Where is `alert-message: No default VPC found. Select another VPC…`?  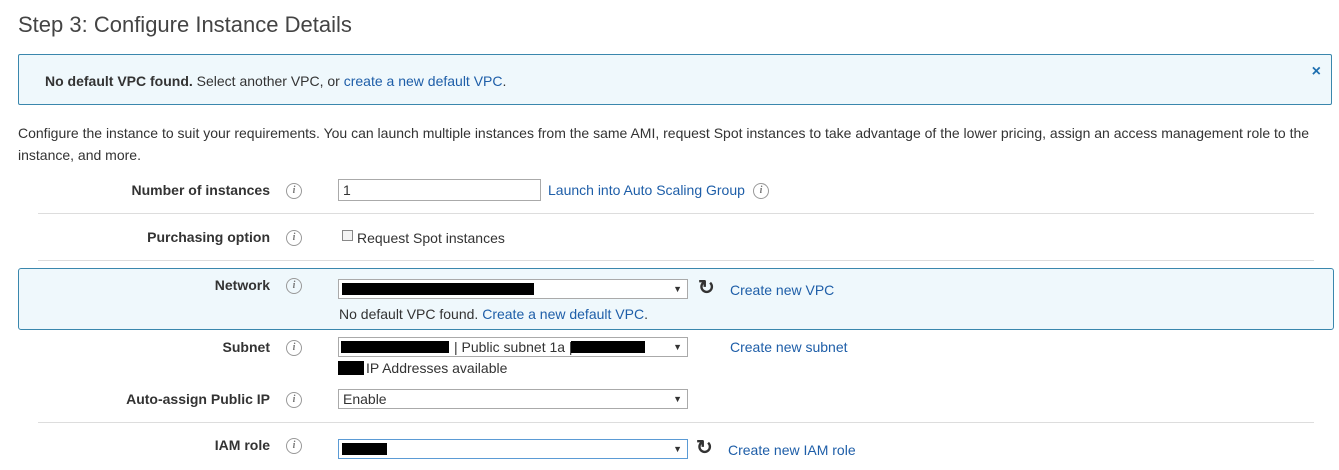 alert-message: No default VPC found. Select another VPC… is located at coordinates (275, 81).